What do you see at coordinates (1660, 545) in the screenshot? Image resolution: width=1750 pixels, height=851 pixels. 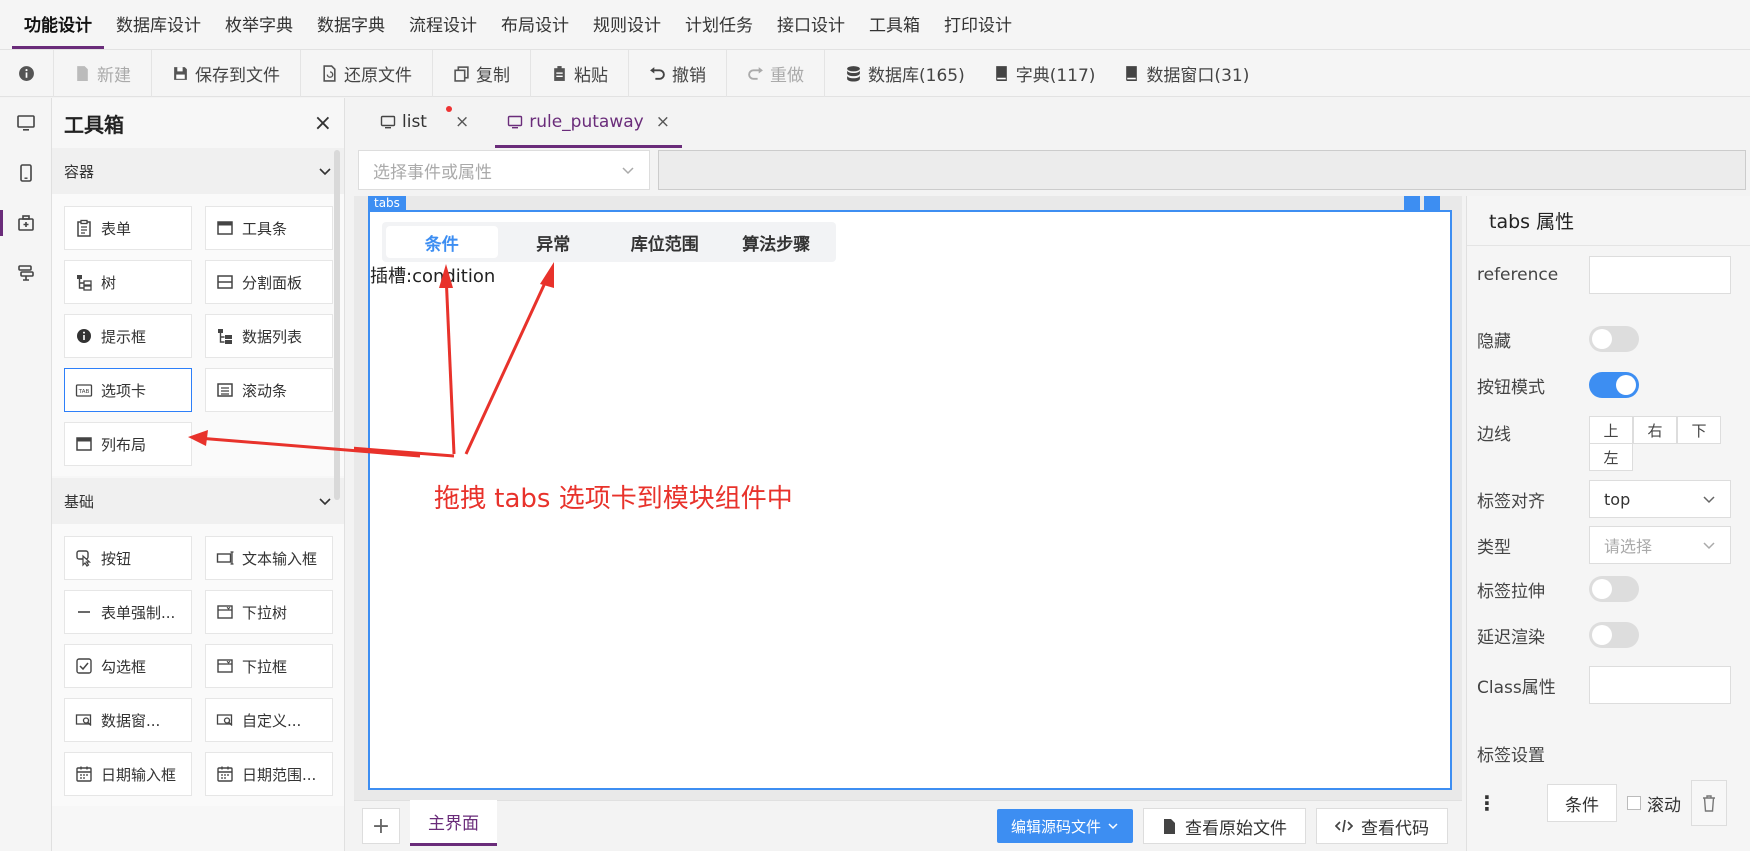 I see `type-select: 请选择` at bounding box center [1660, 545].